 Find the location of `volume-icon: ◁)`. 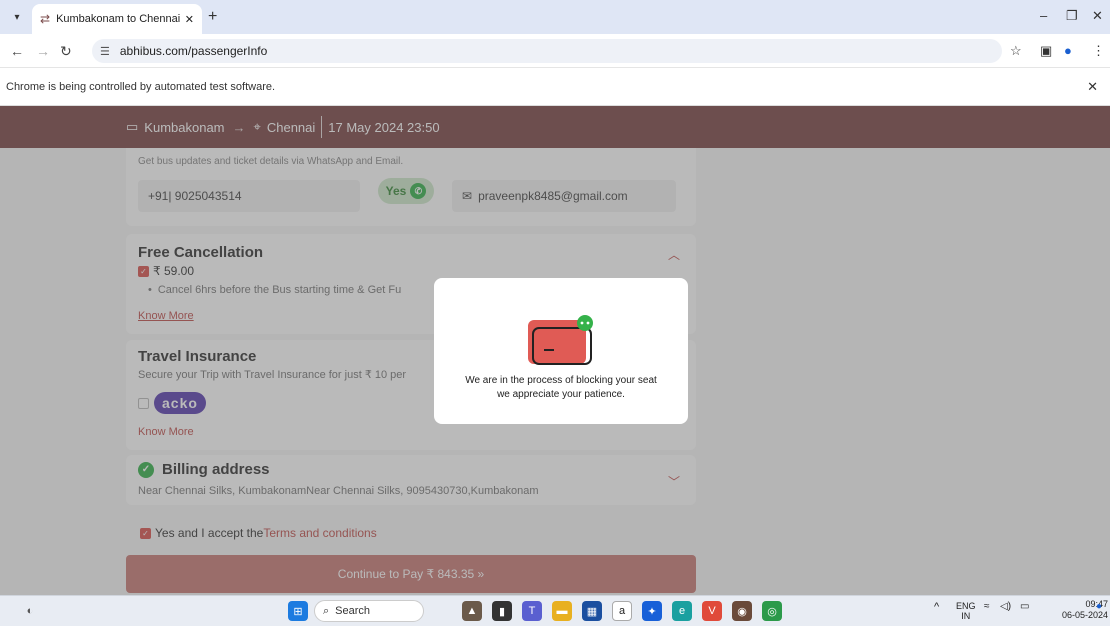

volume-icon: ◁) is located at coordinates (1005, 606).